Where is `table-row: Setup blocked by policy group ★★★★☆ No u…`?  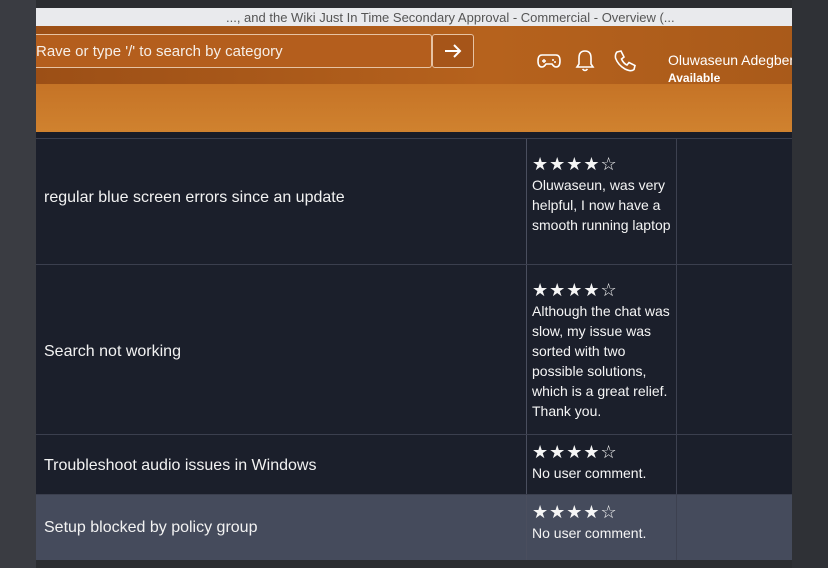 table-row: Setup blocked by policy group ★★★★☆ No u… is located at coordinates (414, 527).